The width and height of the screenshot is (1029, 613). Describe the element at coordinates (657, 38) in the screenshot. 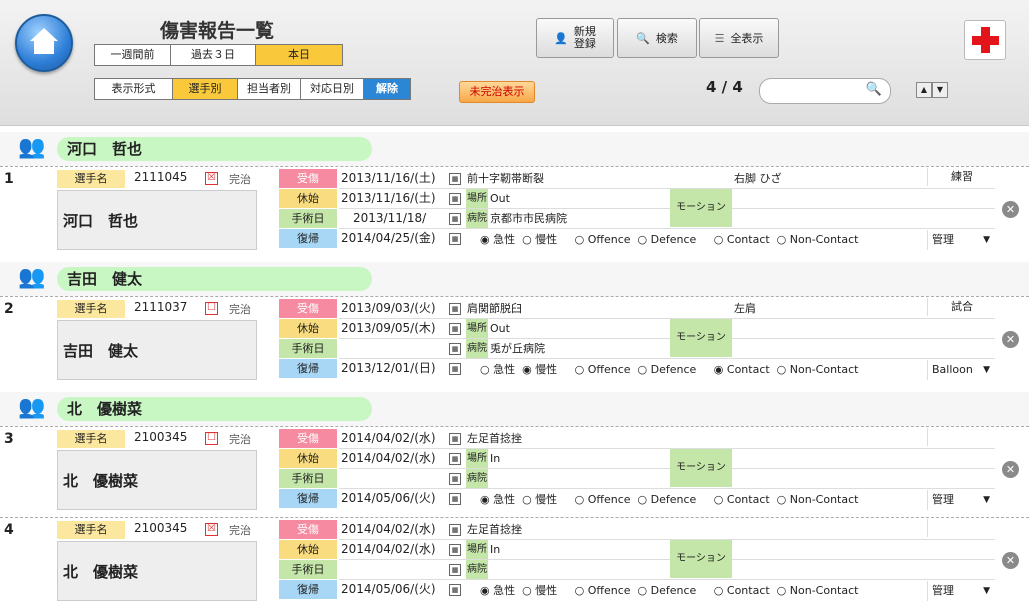

I see `search-button: 🔍 検索` at that location.